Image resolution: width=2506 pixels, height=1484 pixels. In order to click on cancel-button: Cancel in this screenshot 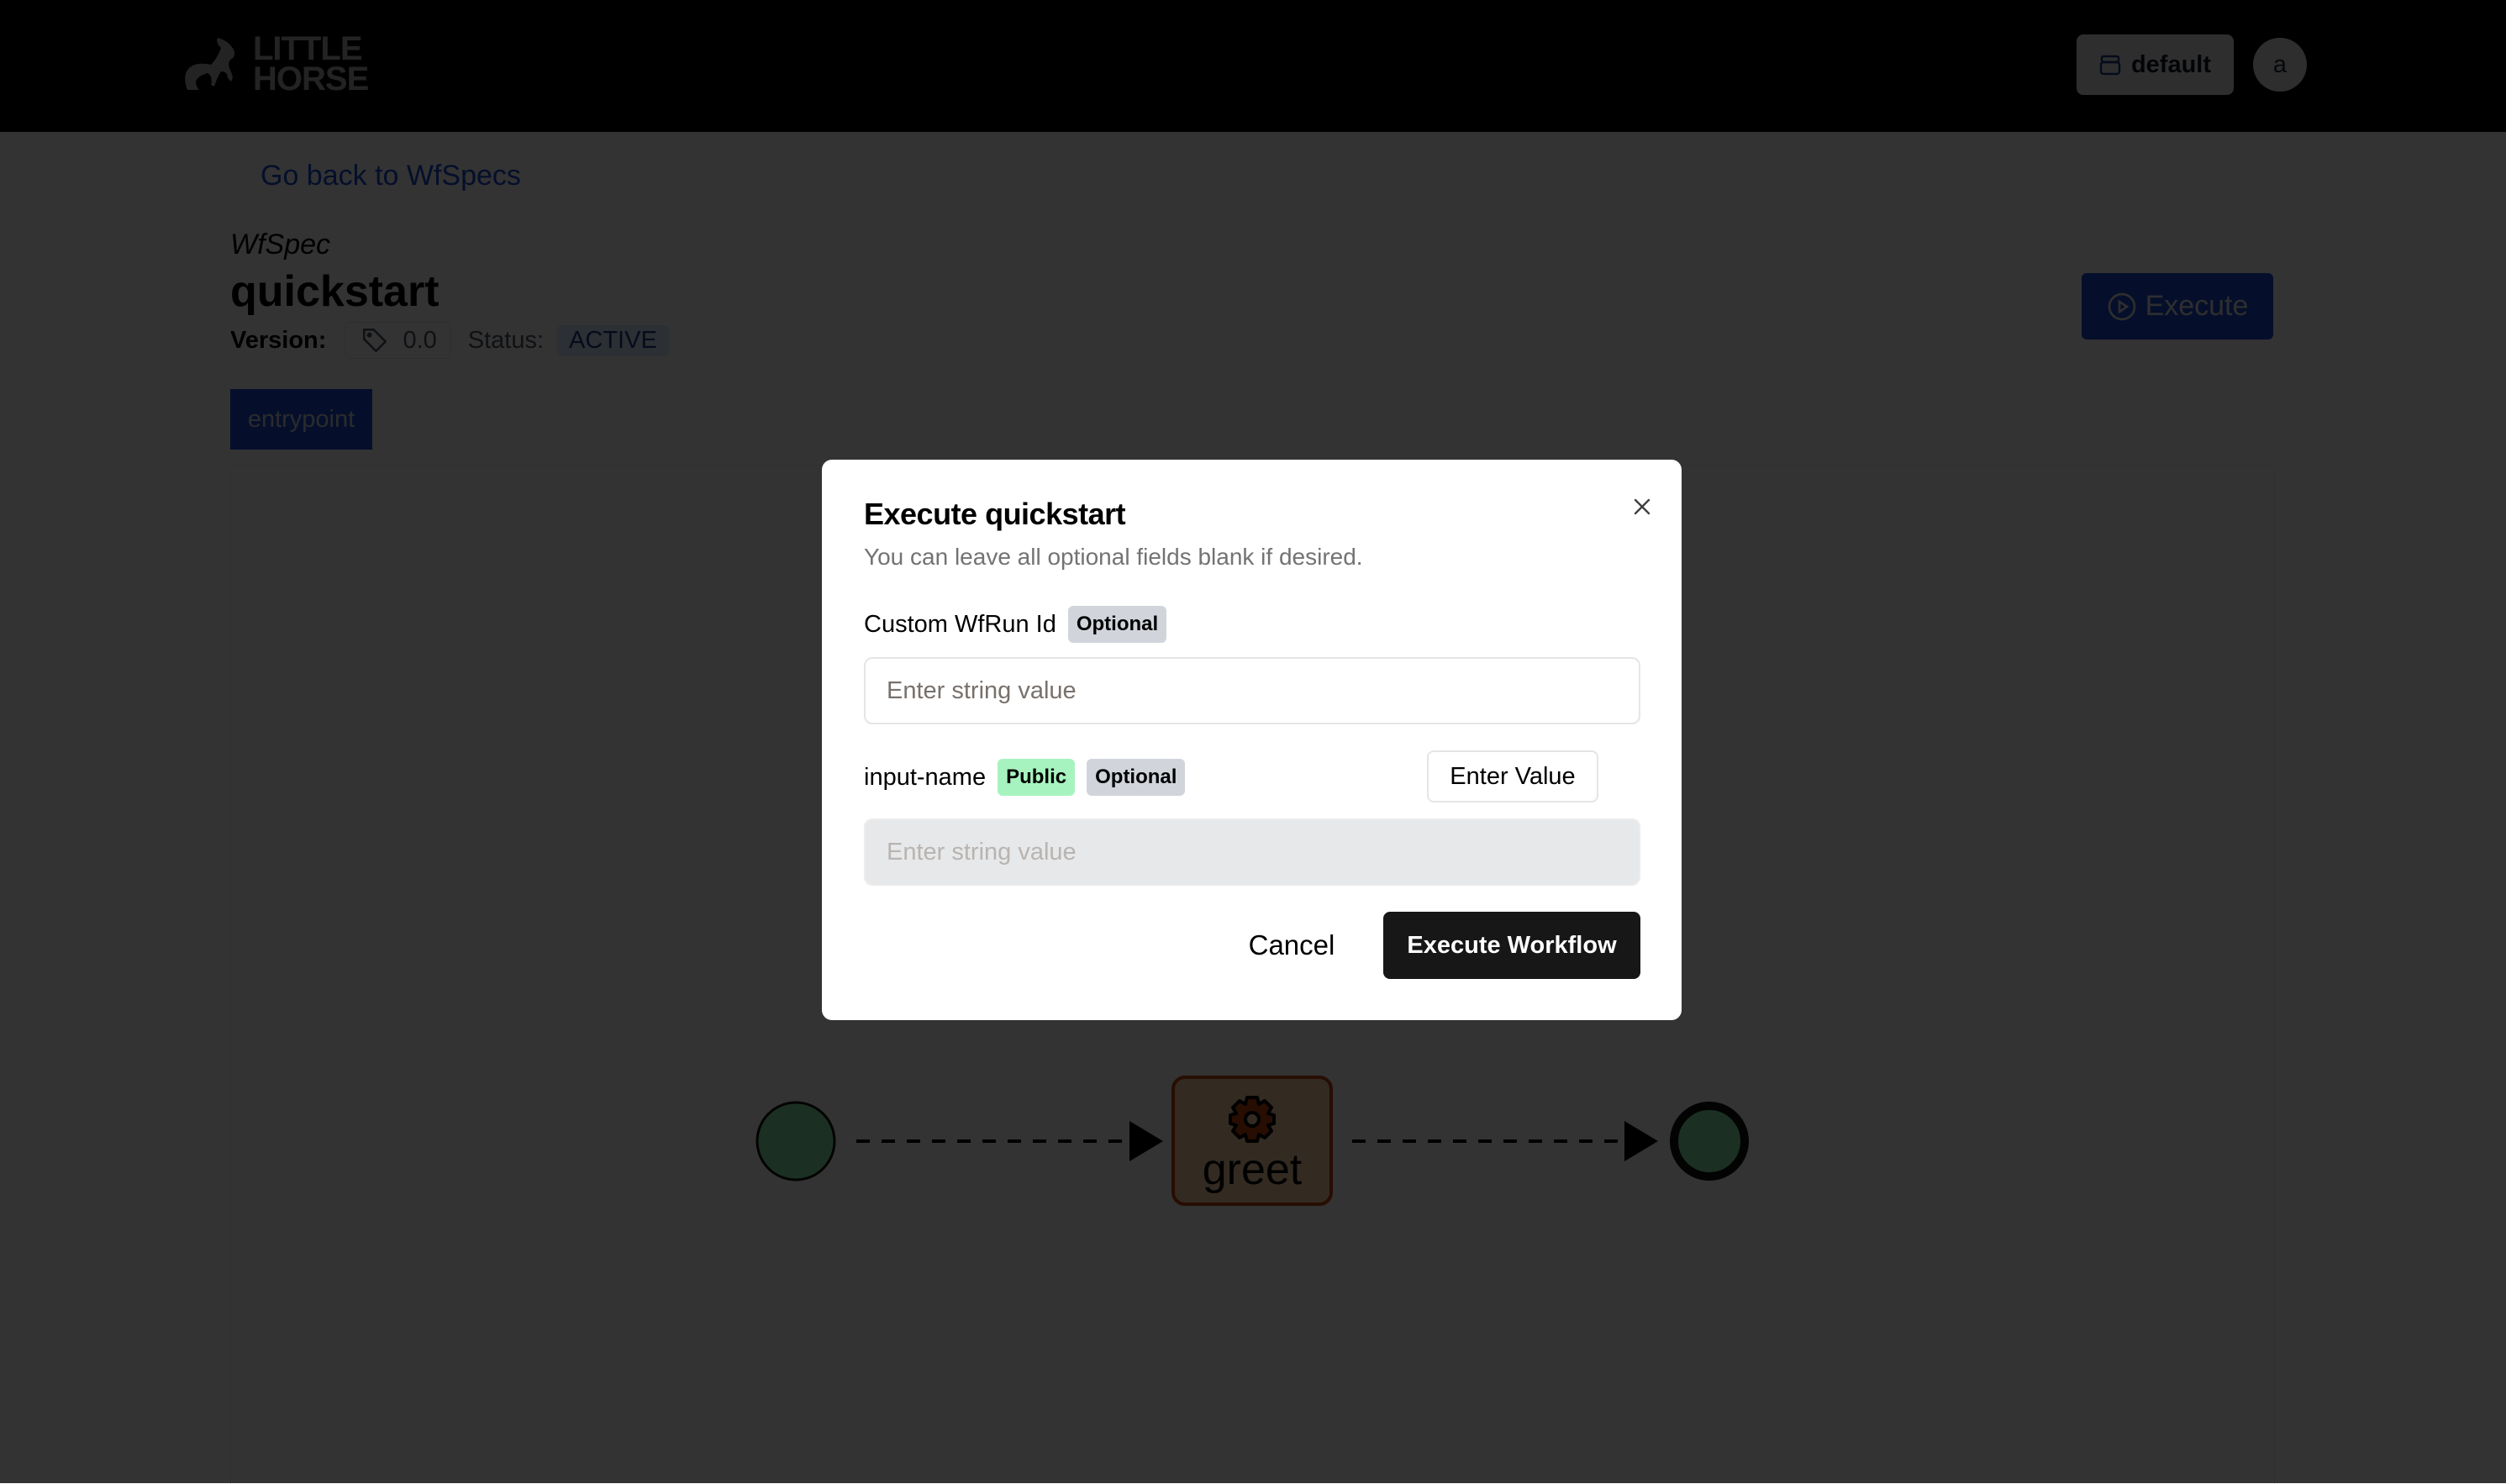, I will do `click(1291, 946)`.